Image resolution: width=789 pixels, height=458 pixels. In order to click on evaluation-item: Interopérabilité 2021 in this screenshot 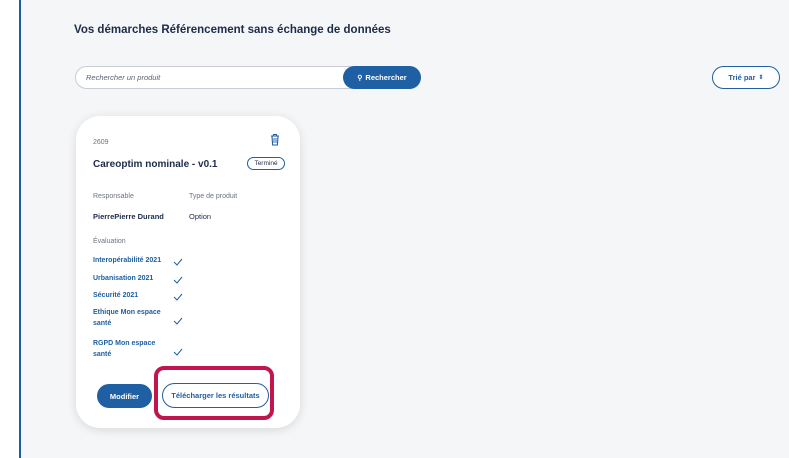, I will do `click(127, 260)`.